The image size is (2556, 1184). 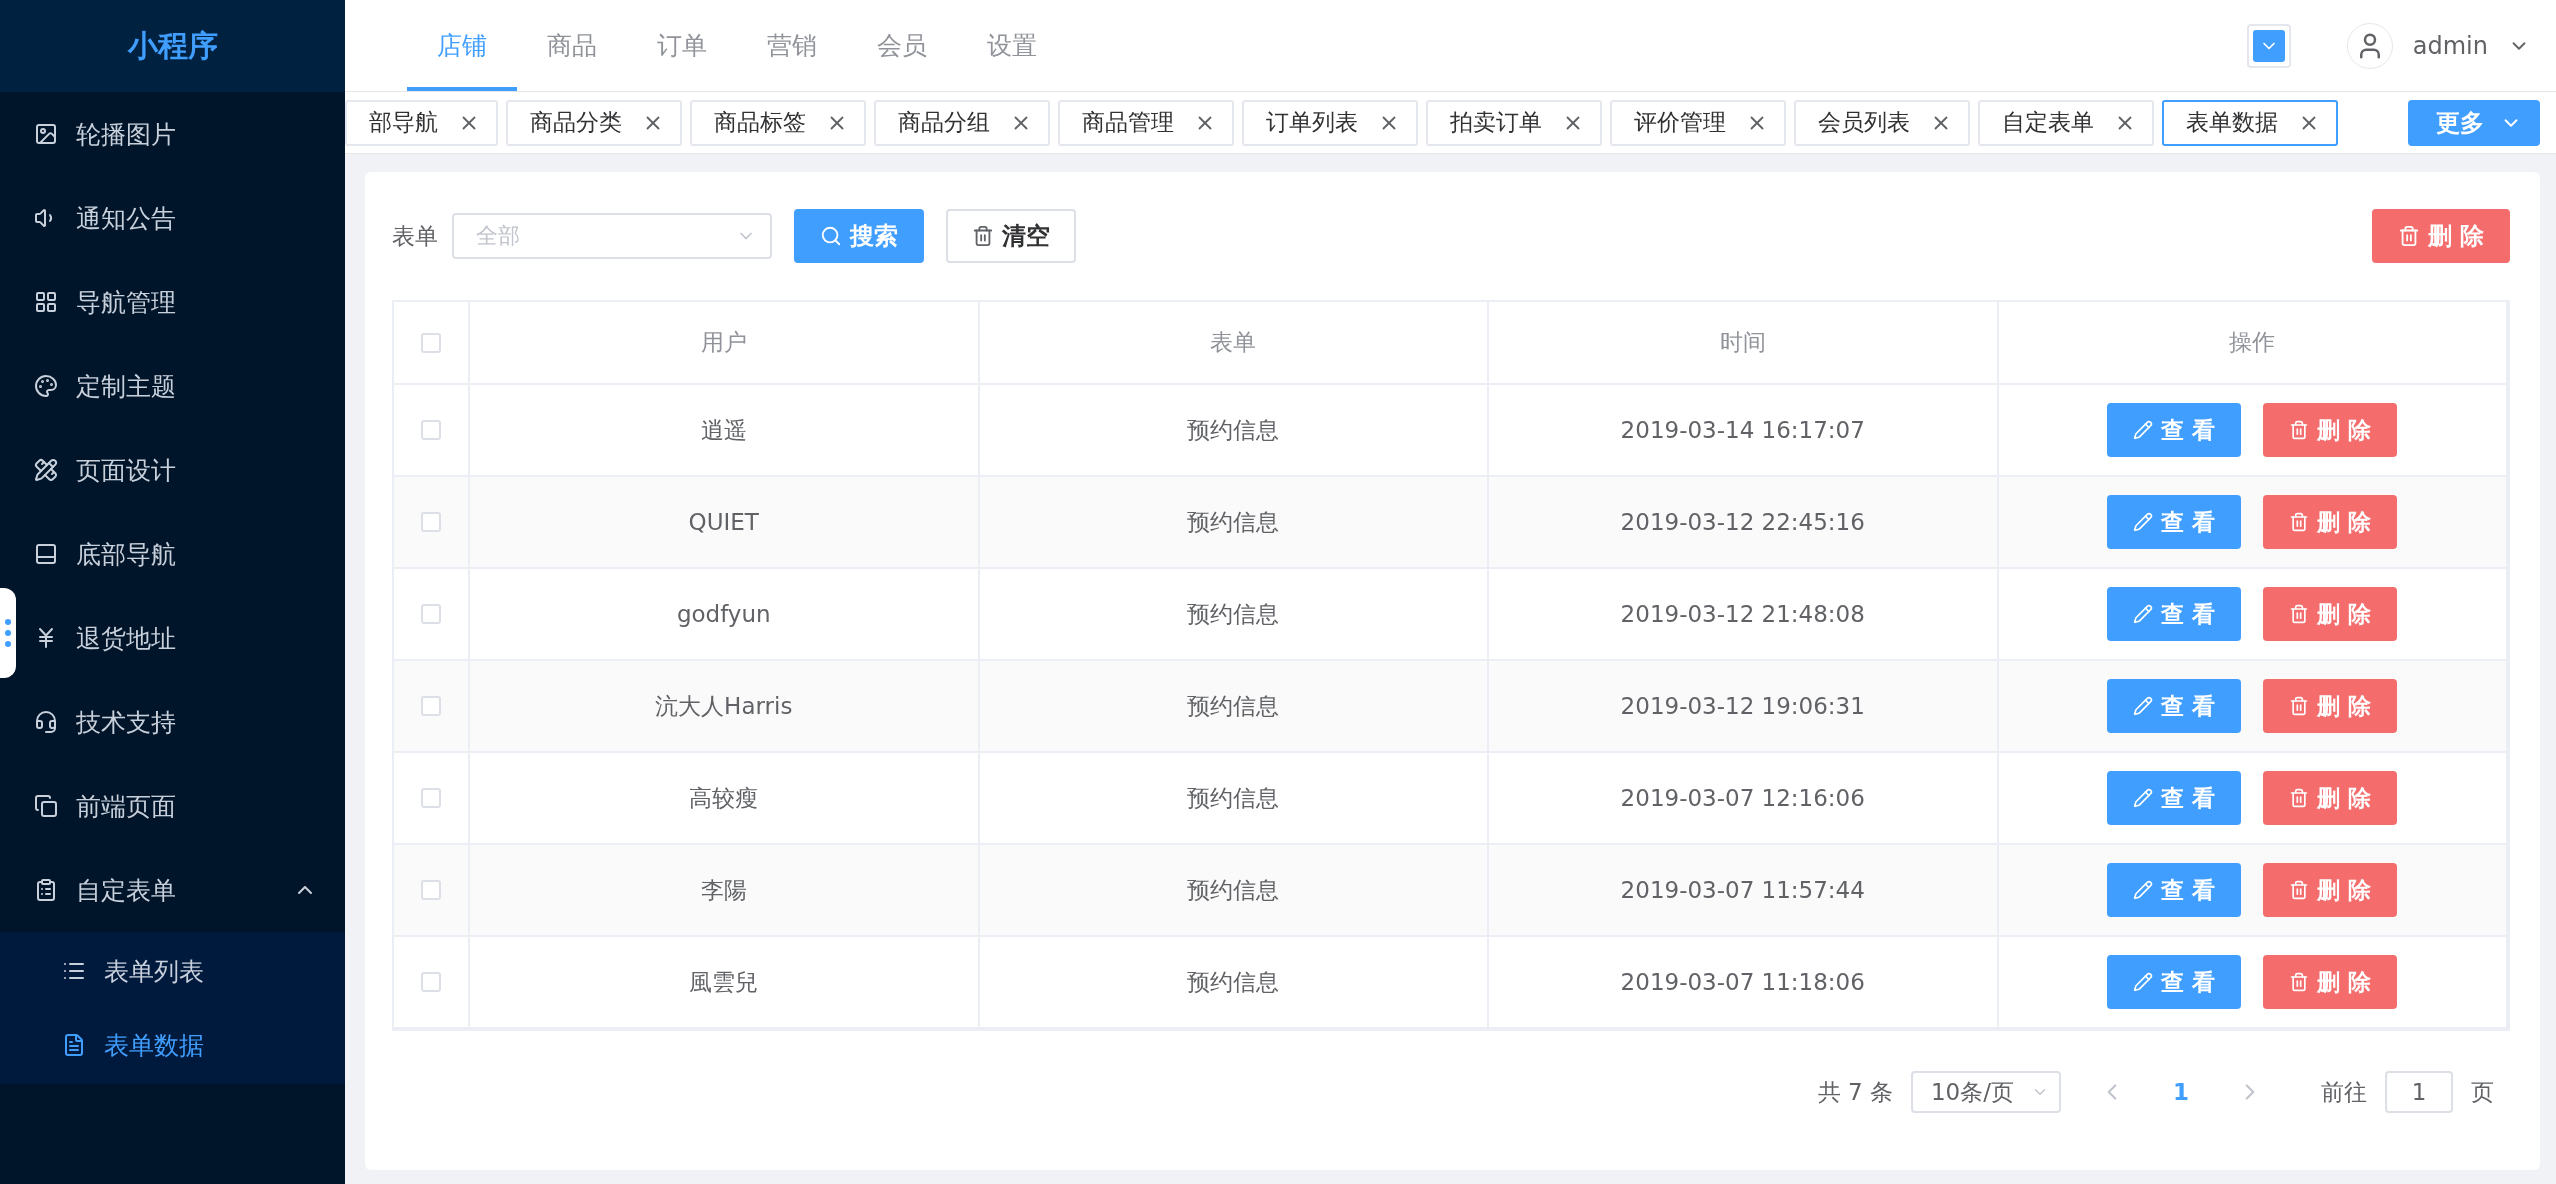 What do you see at coordinates (1882, 122) in the screenshot?
I see `page-tab: 会员列表` at bounding box center [1882, 122].